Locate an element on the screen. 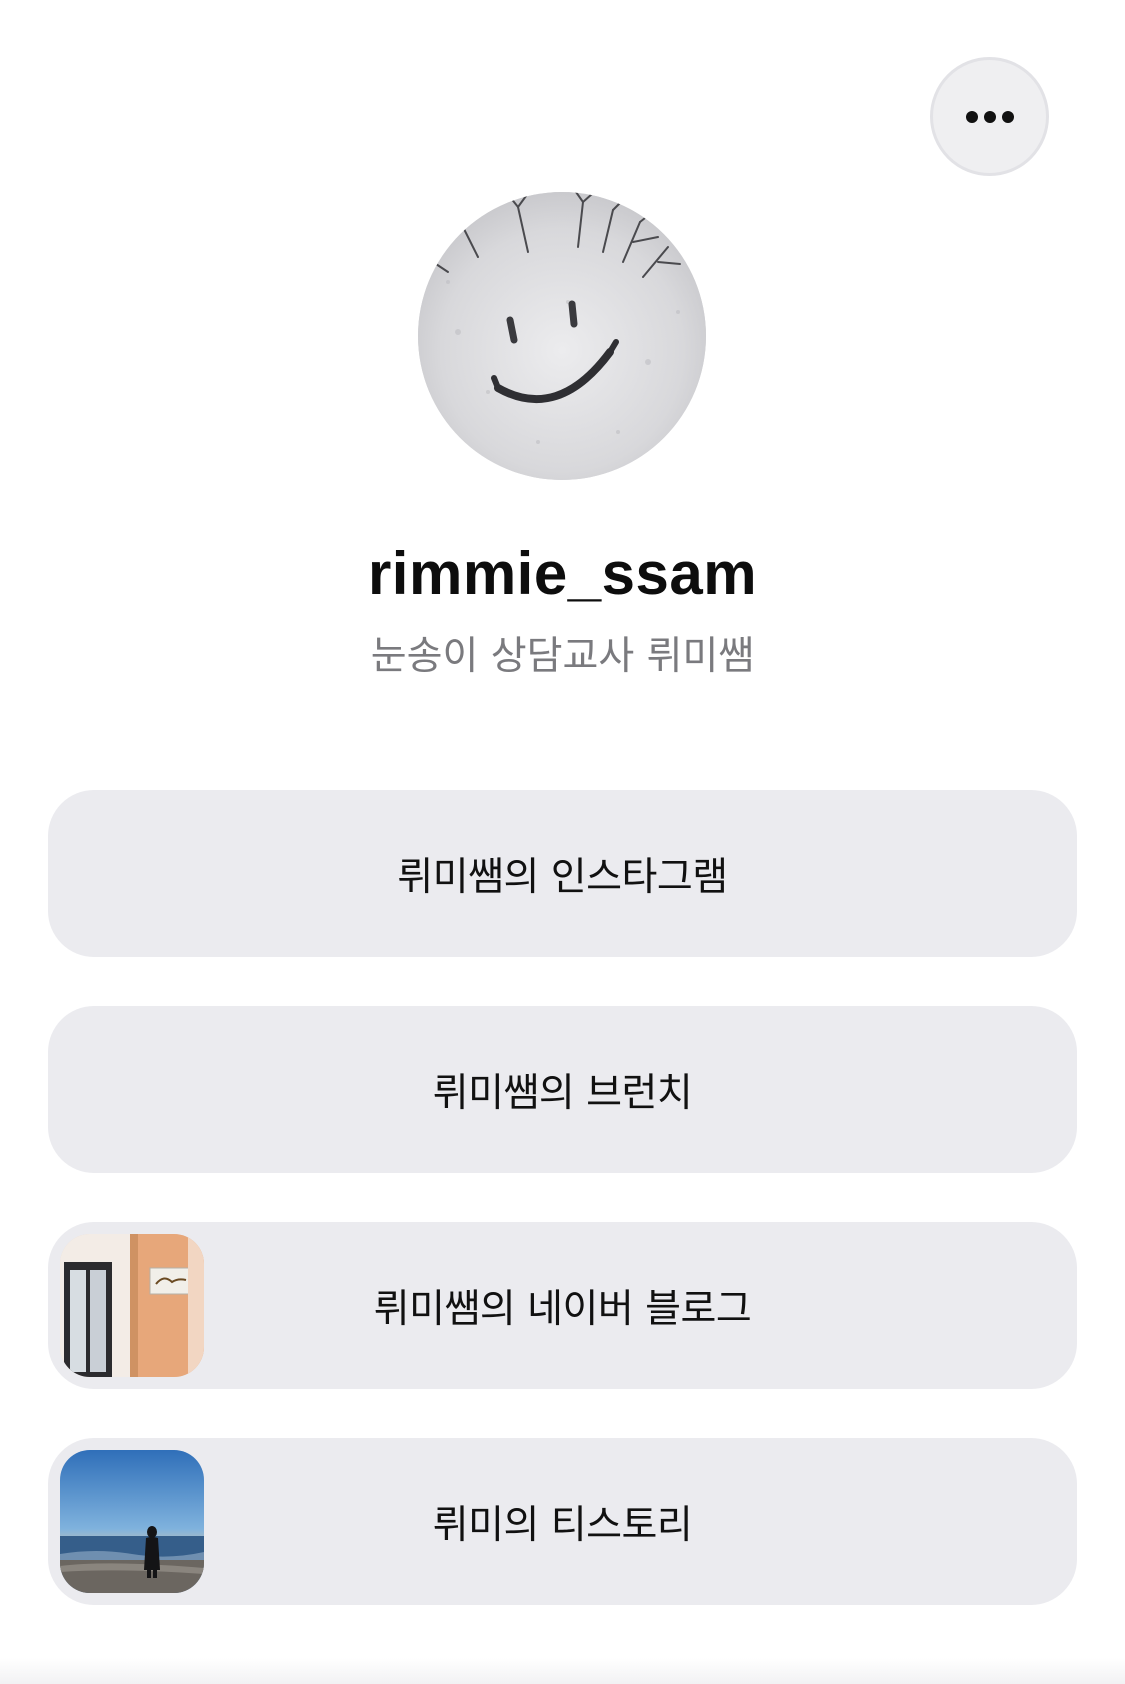  link-label: 뤼미쌤의 네이버 블로그 is located at coordinates (562, 1309).